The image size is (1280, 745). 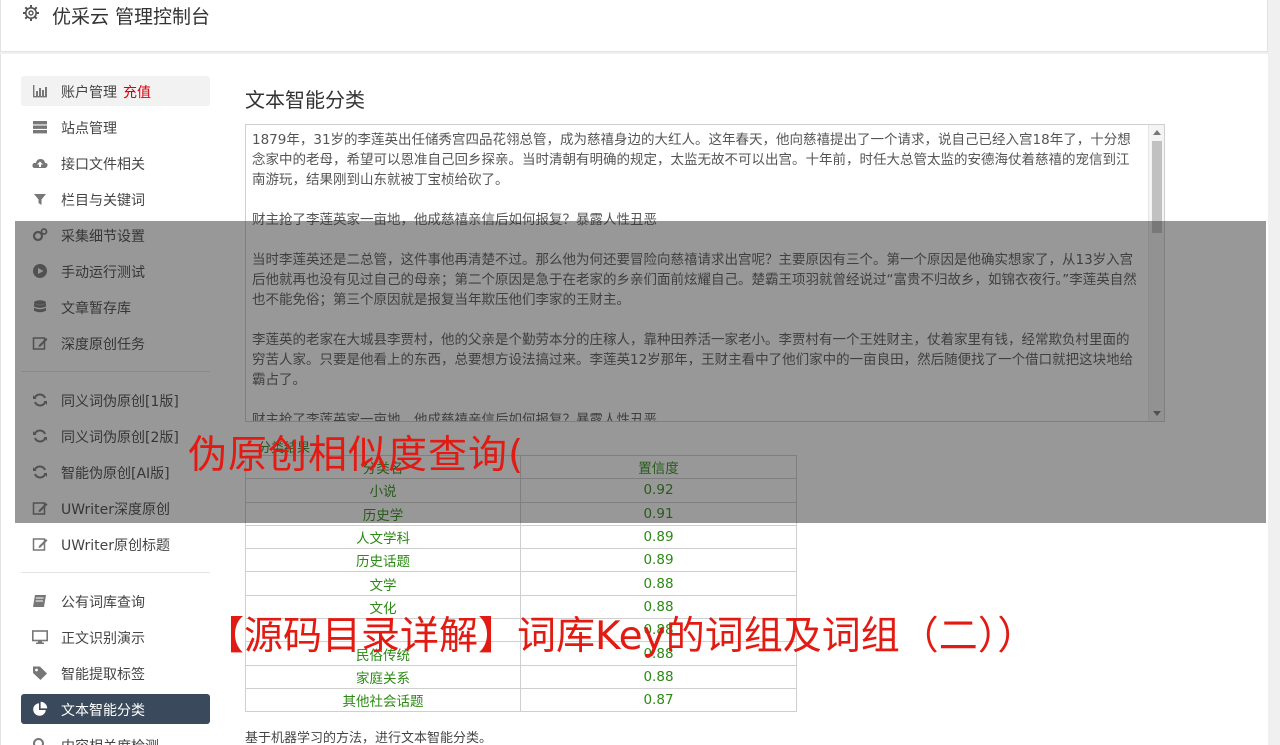 I want to click on table-row: 家庭关系 0.88, so click(x=521, y=676).